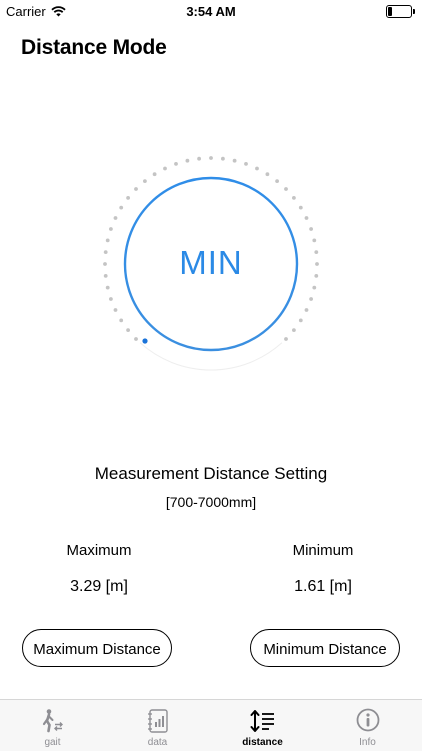  I want to click on tab-label-gait: gait, so click(52, 742).